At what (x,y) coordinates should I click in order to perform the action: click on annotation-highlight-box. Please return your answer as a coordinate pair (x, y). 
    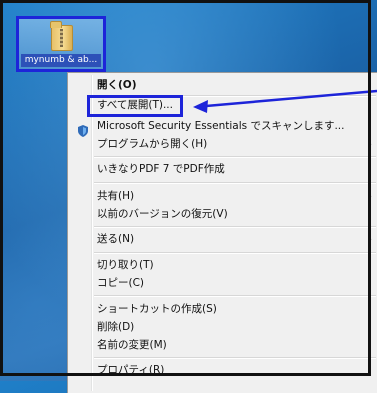
    Looking at the image, I should click on (135, 106).